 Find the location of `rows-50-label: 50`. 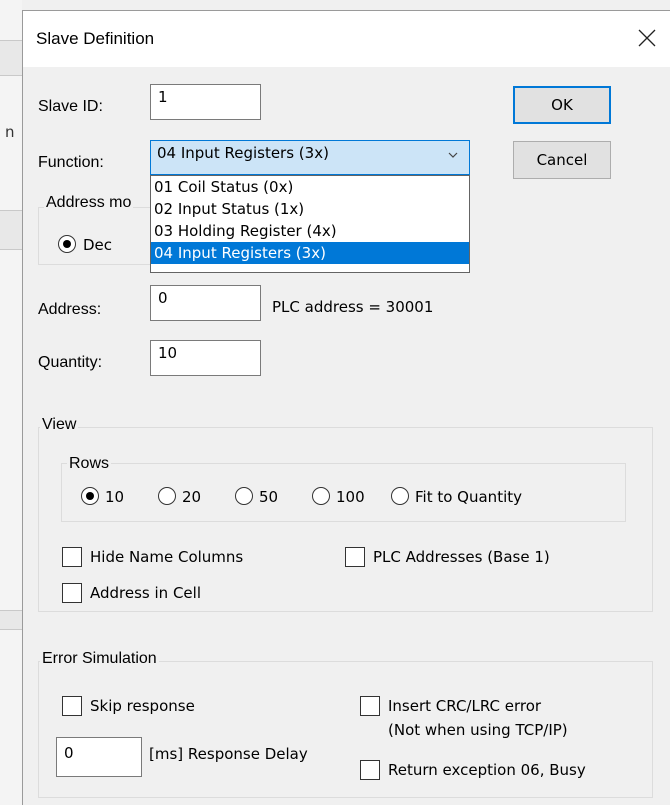

rows-50-label: 50 is located at coordinates (269, 497).